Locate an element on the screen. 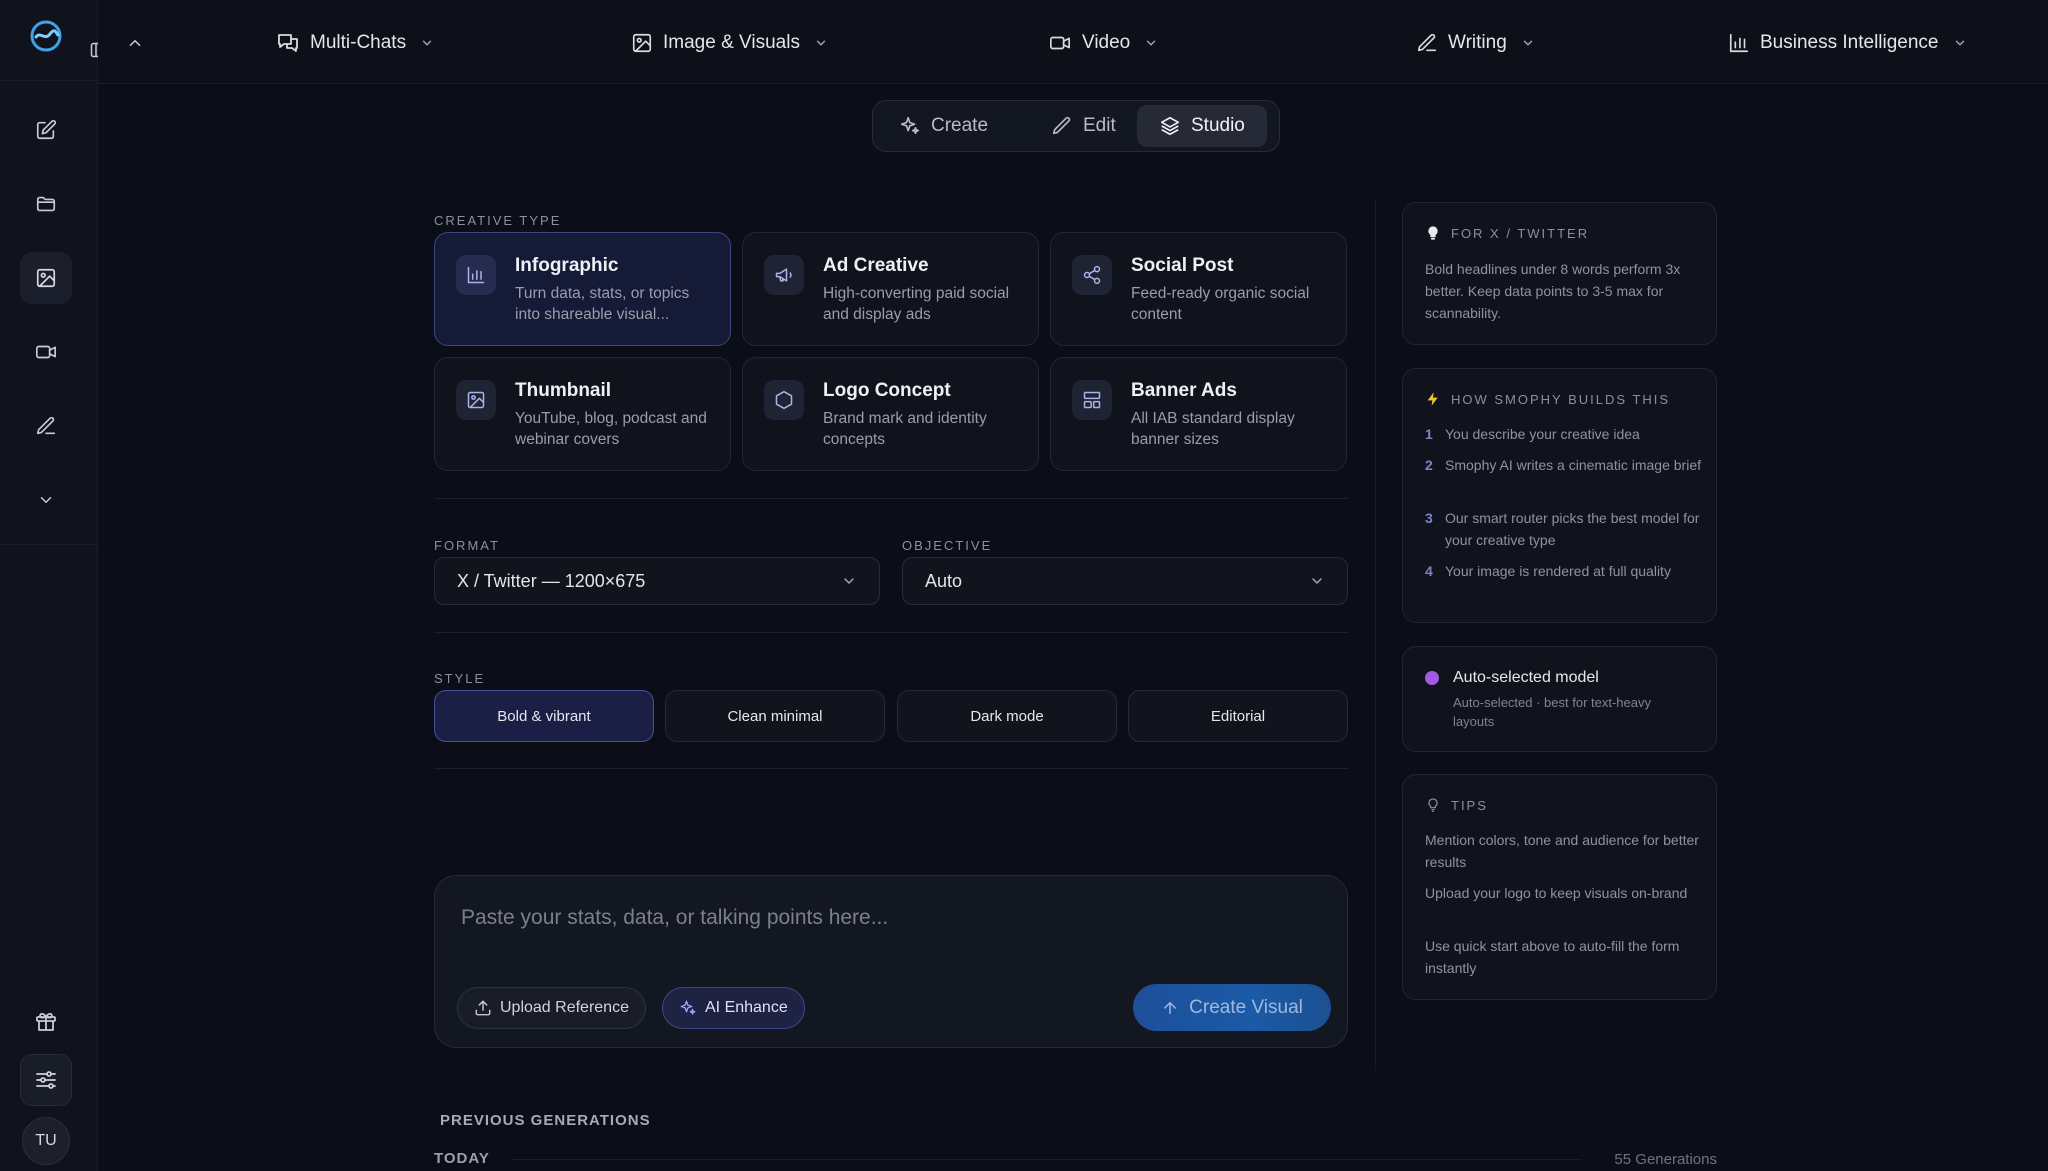 The image size is (2048, 1171). create-visual-button: Create Visual is located at coordinates (1232, 1007).